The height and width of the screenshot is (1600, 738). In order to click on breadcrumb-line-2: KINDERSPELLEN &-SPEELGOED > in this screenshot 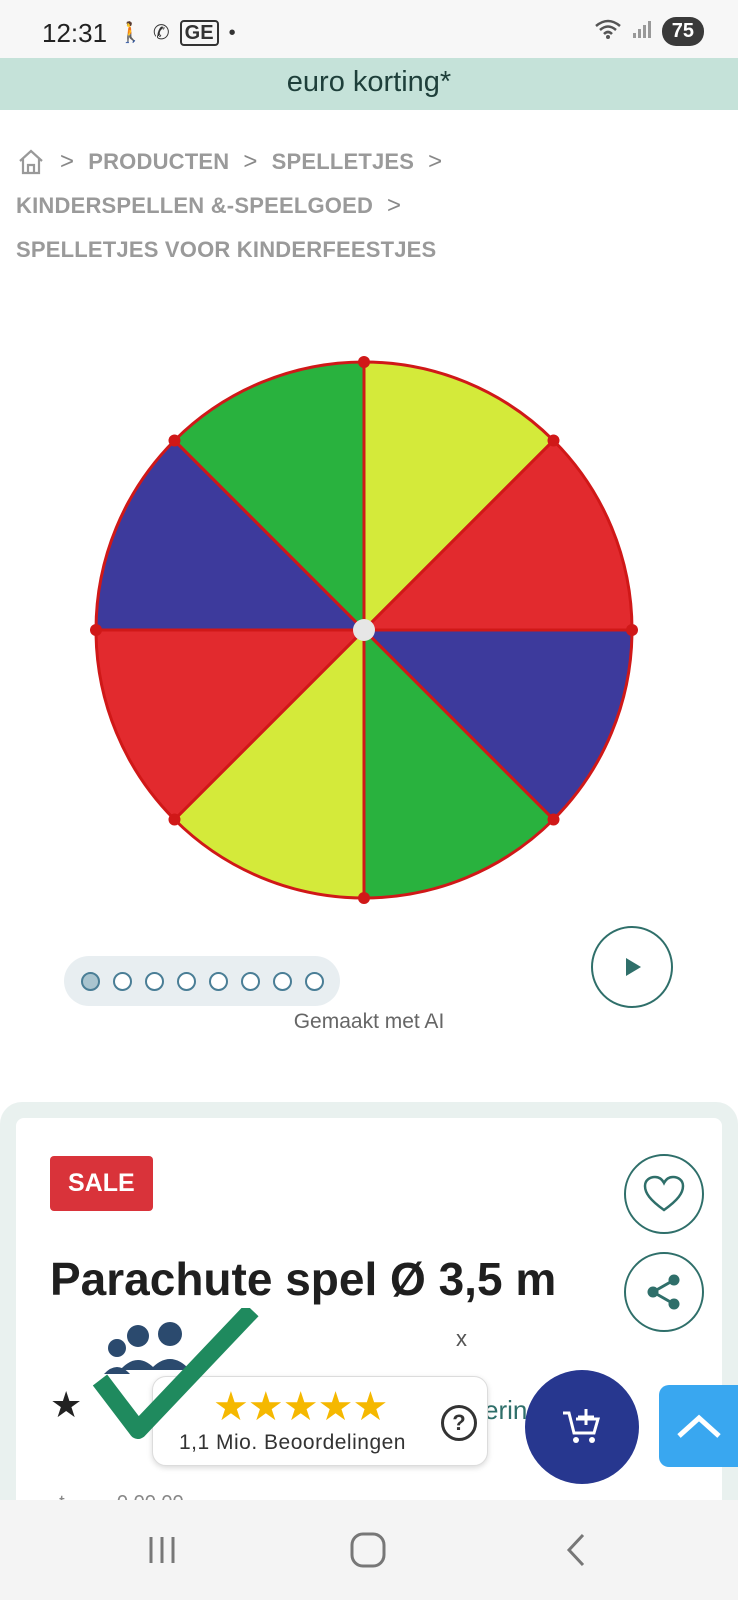, I will do `click(366, 206)`.